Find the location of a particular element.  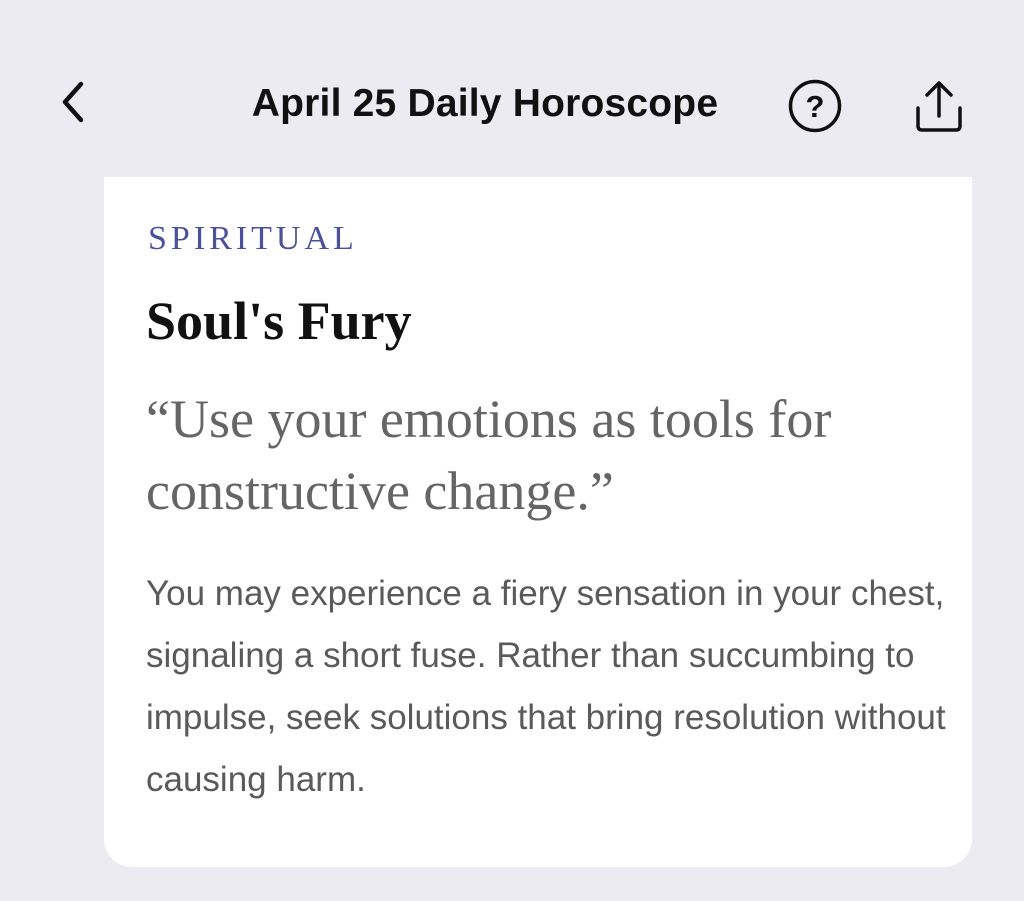

help-glyph: ? is located at coordinates (815, 106).